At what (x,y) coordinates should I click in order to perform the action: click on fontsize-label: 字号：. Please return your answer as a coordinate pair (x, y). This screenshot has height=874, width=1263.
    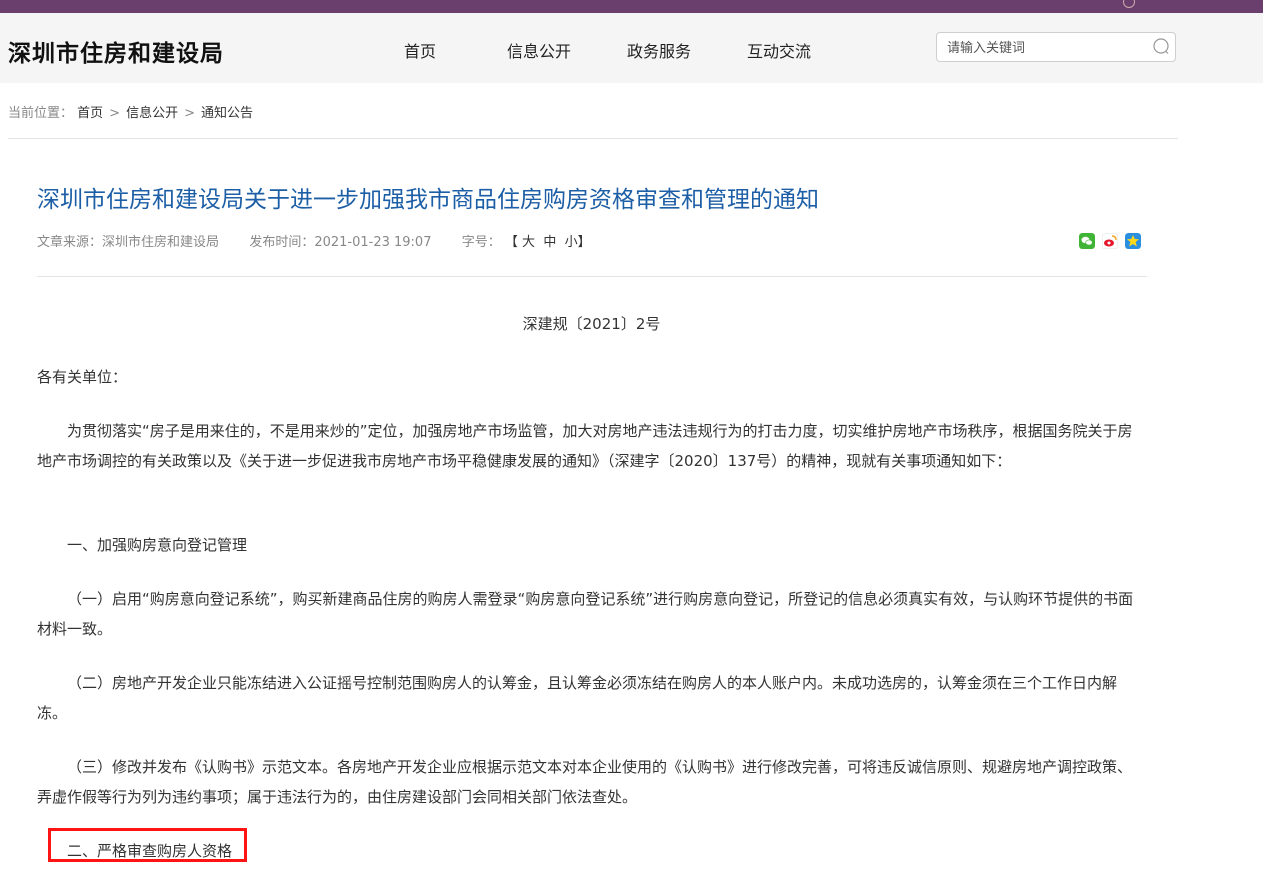
    Looking at the image, I should click on (481, 242).